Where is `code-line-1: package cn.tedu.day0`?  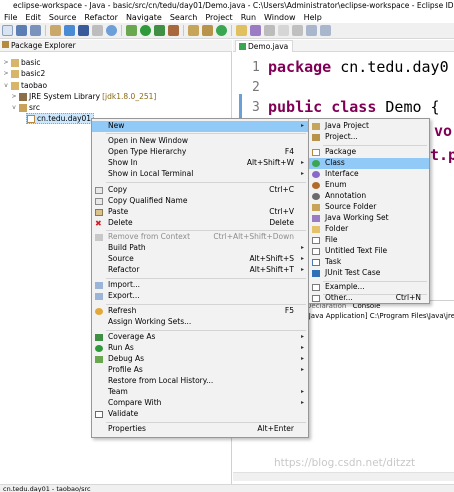 code-line-1: package cn.tedu.day0 is located at coordinates (358, 67).